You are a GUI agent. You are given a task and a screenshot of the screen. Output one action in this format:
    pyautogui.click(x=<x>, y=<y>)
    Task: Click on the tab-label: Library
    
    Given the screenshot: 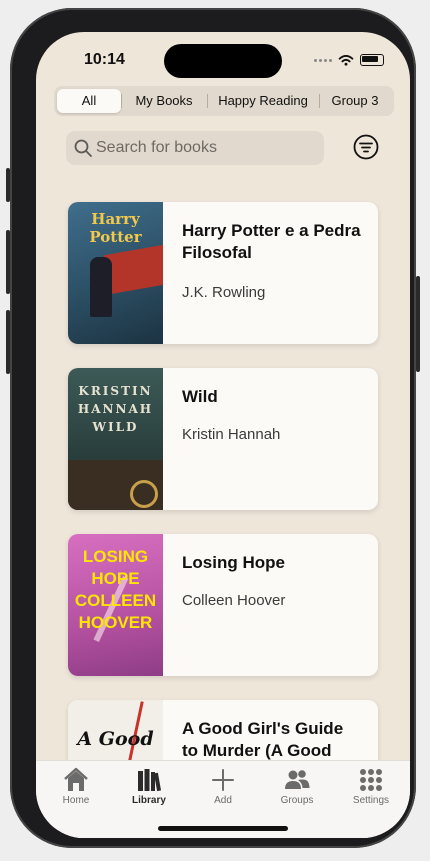 What is the action you would take?
    pyautogui.click(x=149, y=800)
    